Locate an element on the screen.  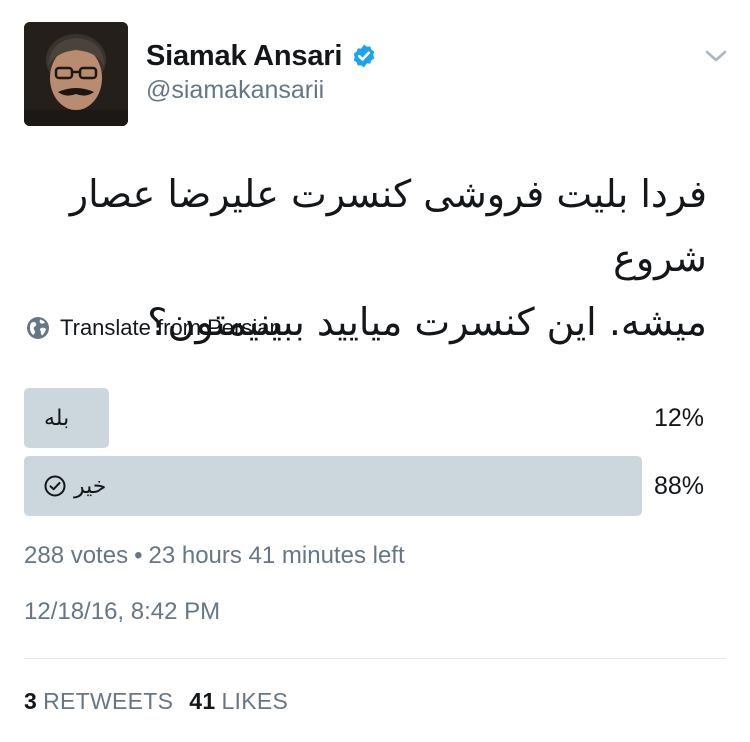
poll-option-label: خیر is located at coordinates (75, 486).